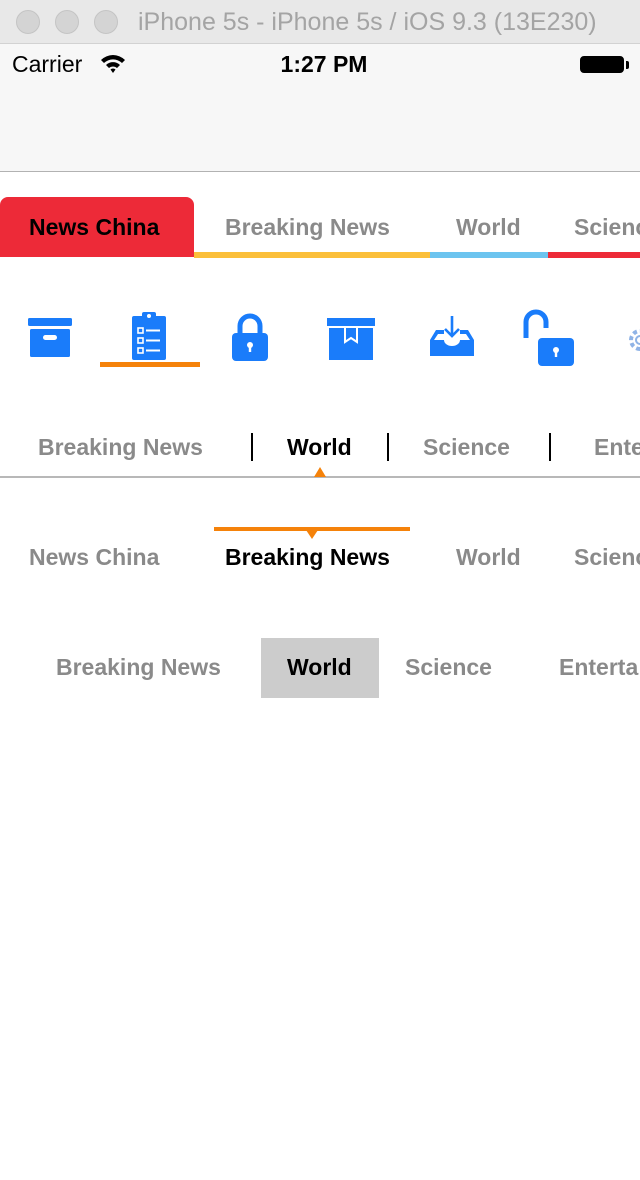 This screenshot has width=640, height=1180. What do you see at coordinates (448, 667) in the screenshot?
I see `row5-tab-science: Science` at bounding box center [448, 667].